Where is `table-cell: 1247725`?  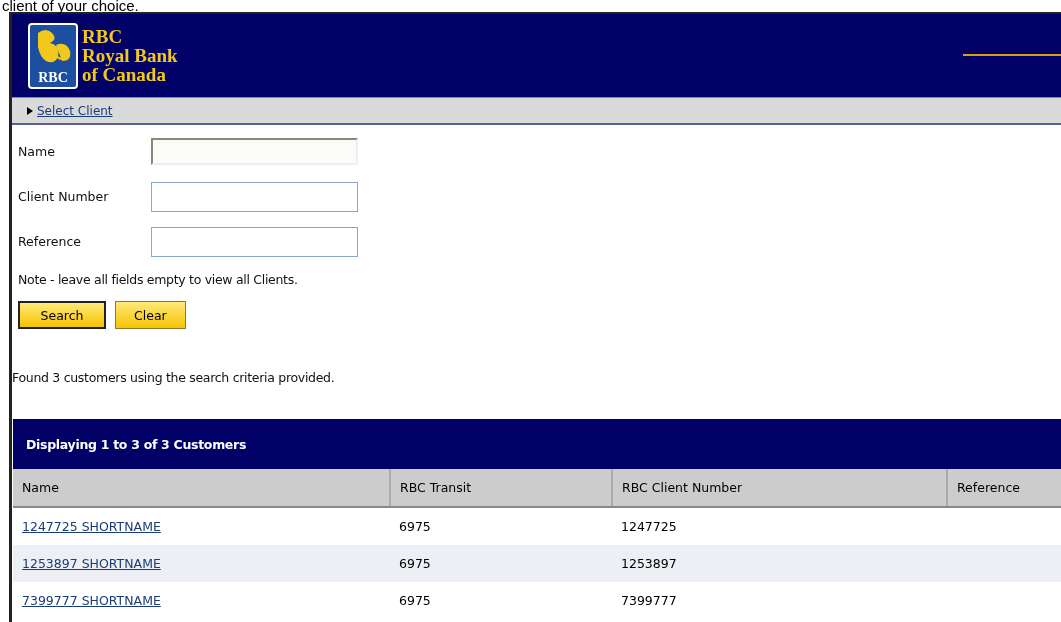
table-cell: 1247725 is located at coordinates (779, 526).